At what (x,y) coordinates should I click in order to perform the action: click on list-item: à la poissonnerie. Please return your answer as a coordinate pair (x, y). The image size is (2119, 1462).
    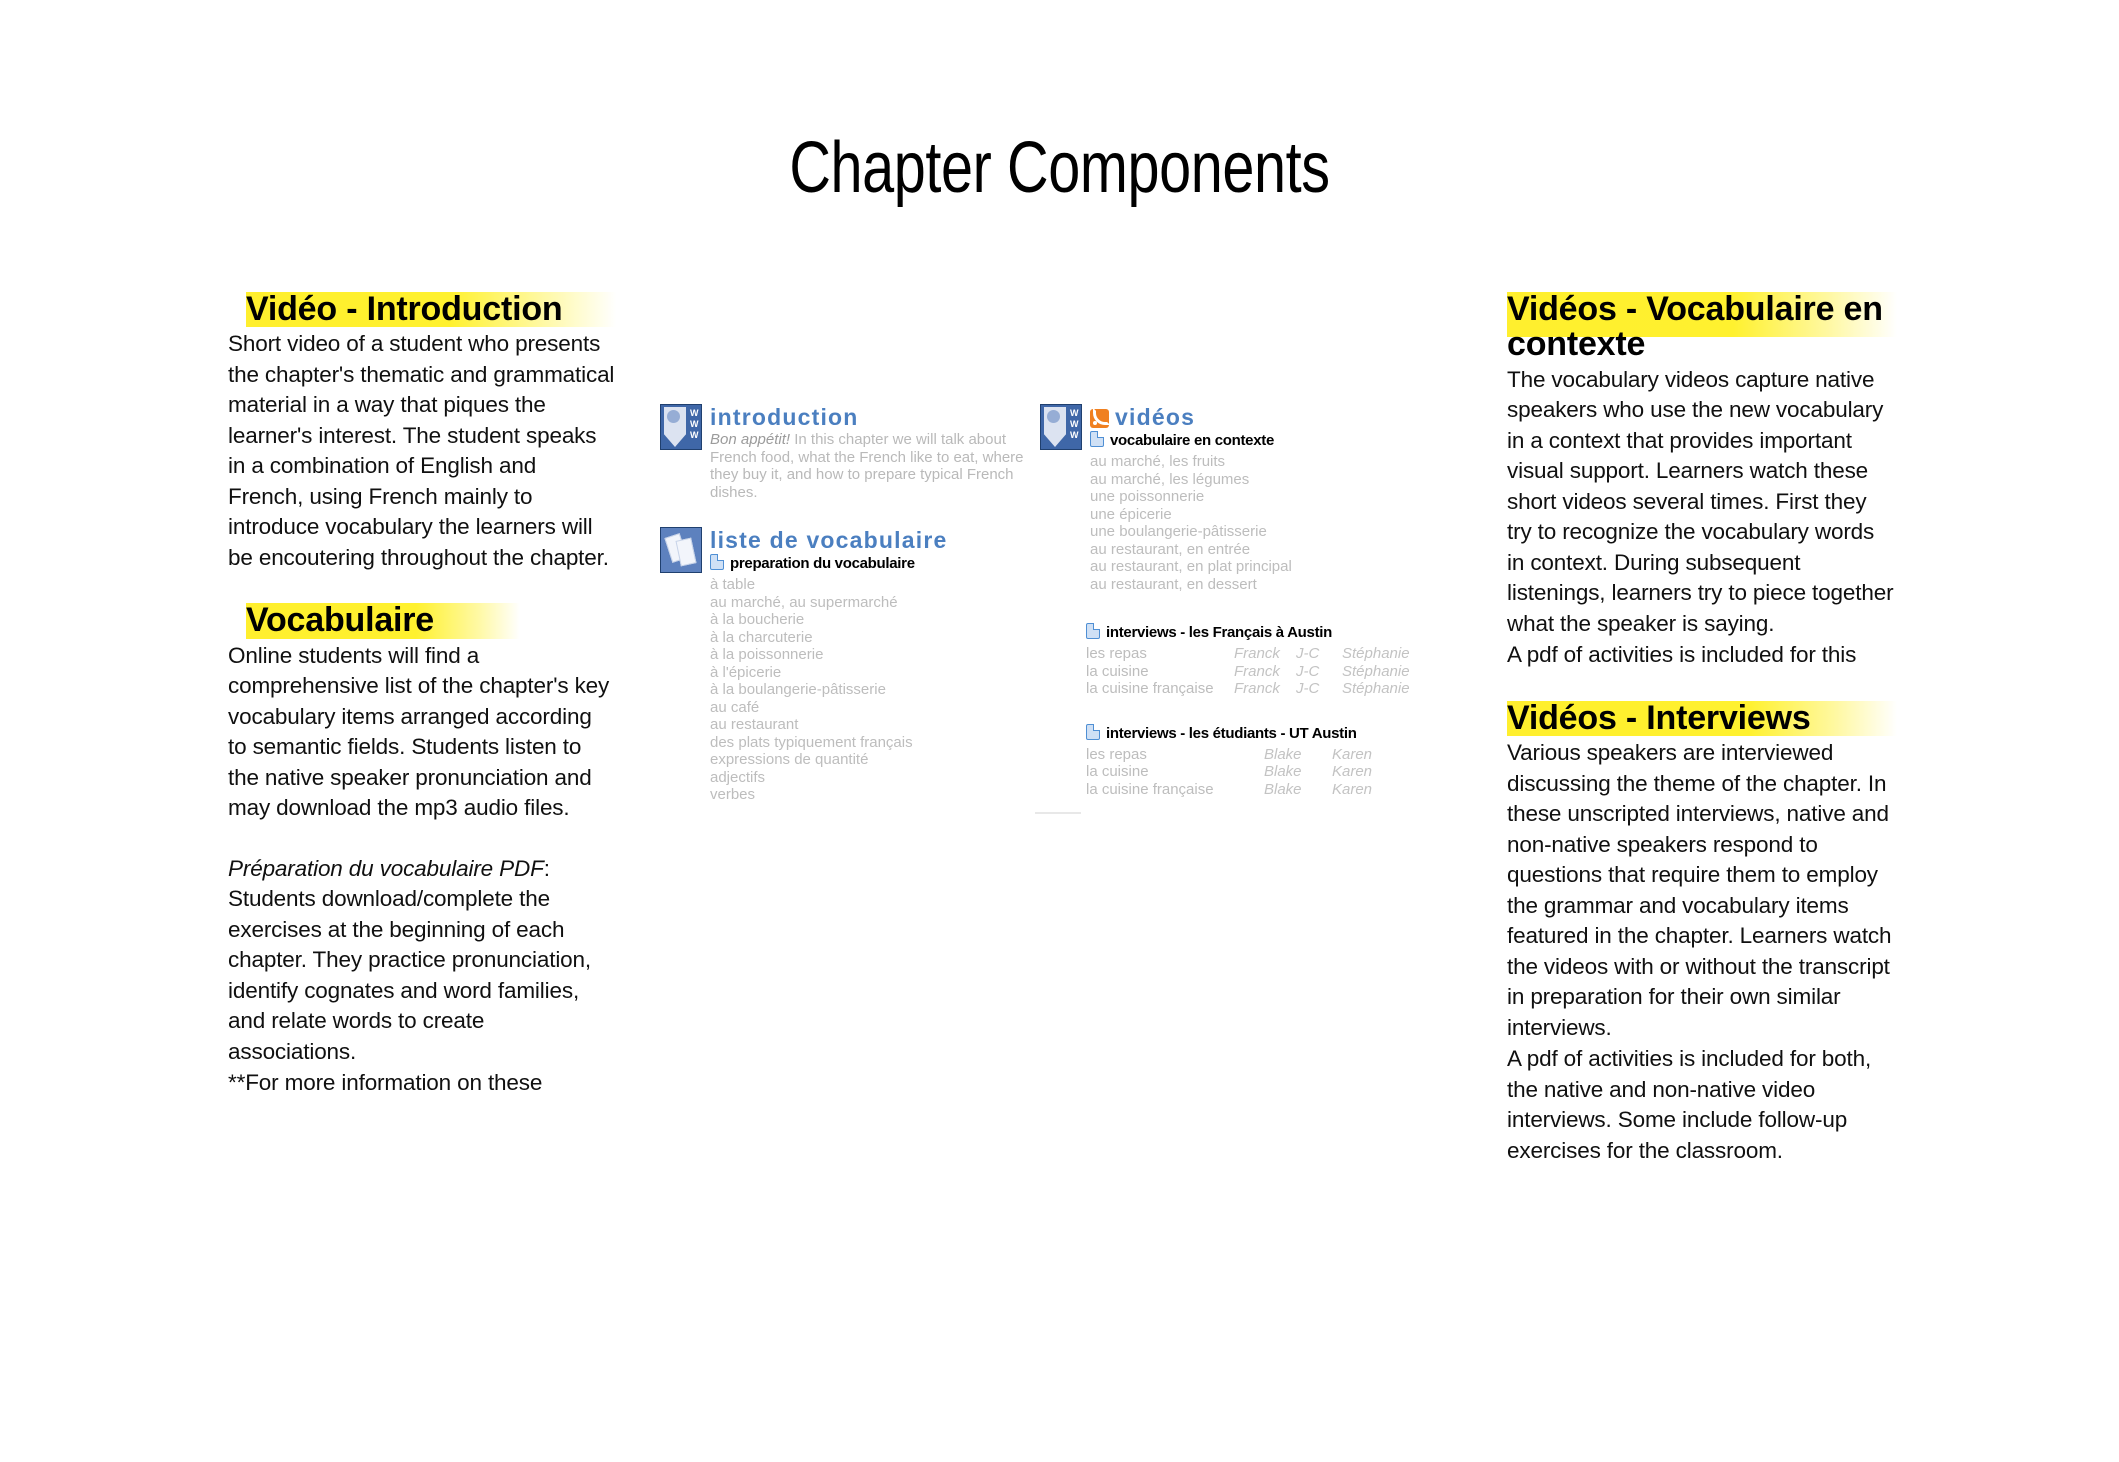
    Looking at the image, I should click on (767, 654).